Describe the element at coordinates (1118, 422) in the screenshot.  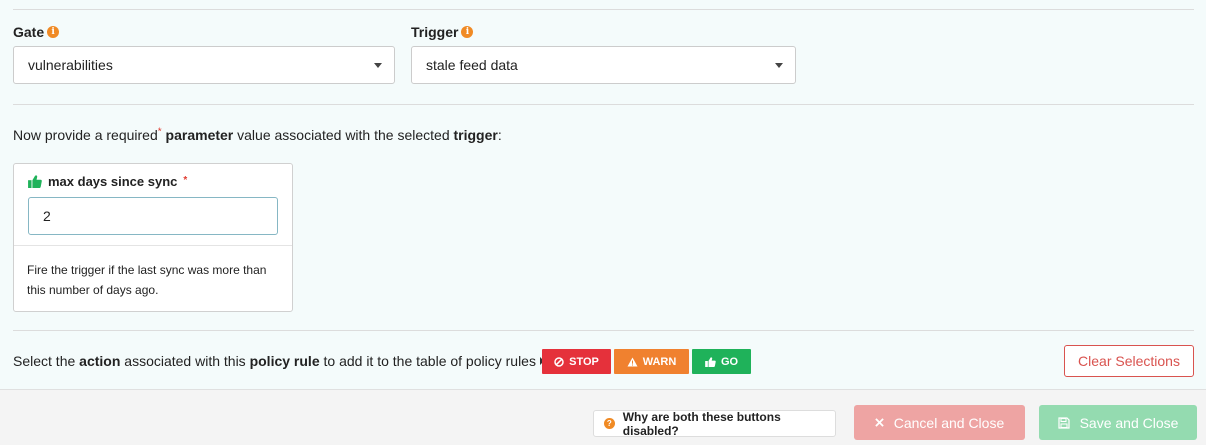
I see `save-and-close-button: Save and Close` at that location.